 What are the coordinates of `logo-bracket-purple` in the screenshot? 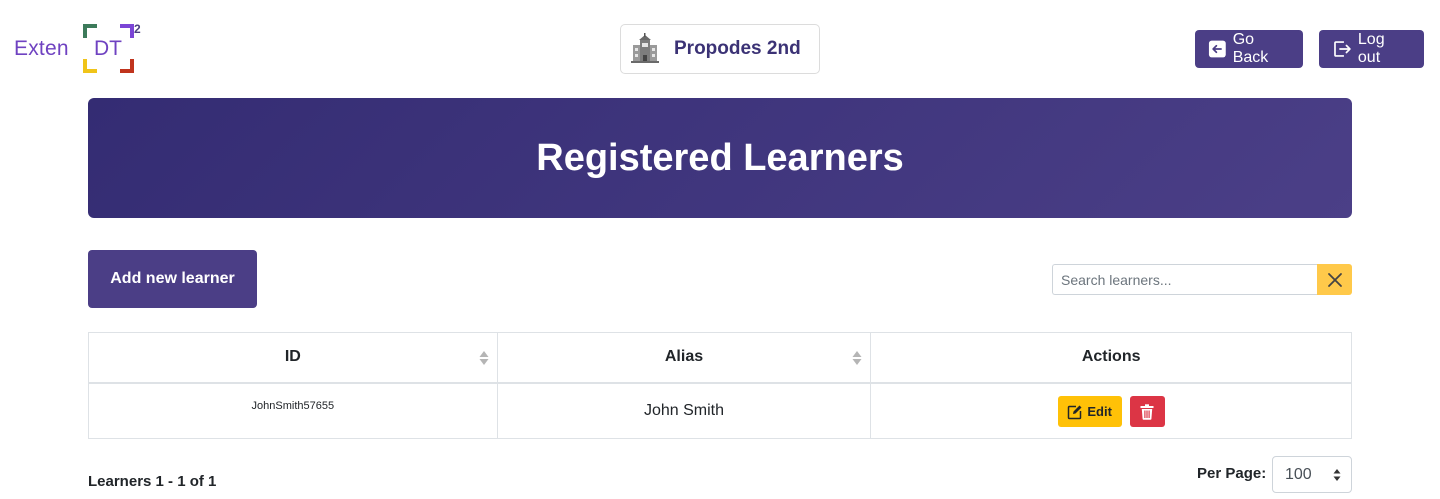 It's located at (127, 31).